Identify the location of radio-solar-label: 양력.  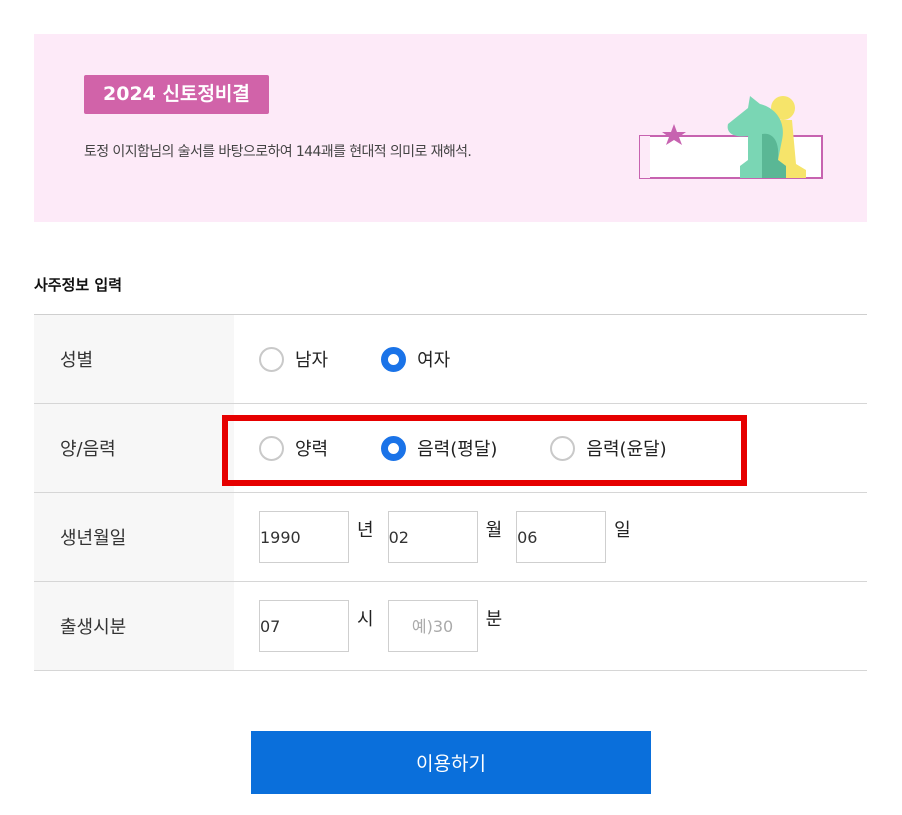
(312, 449).